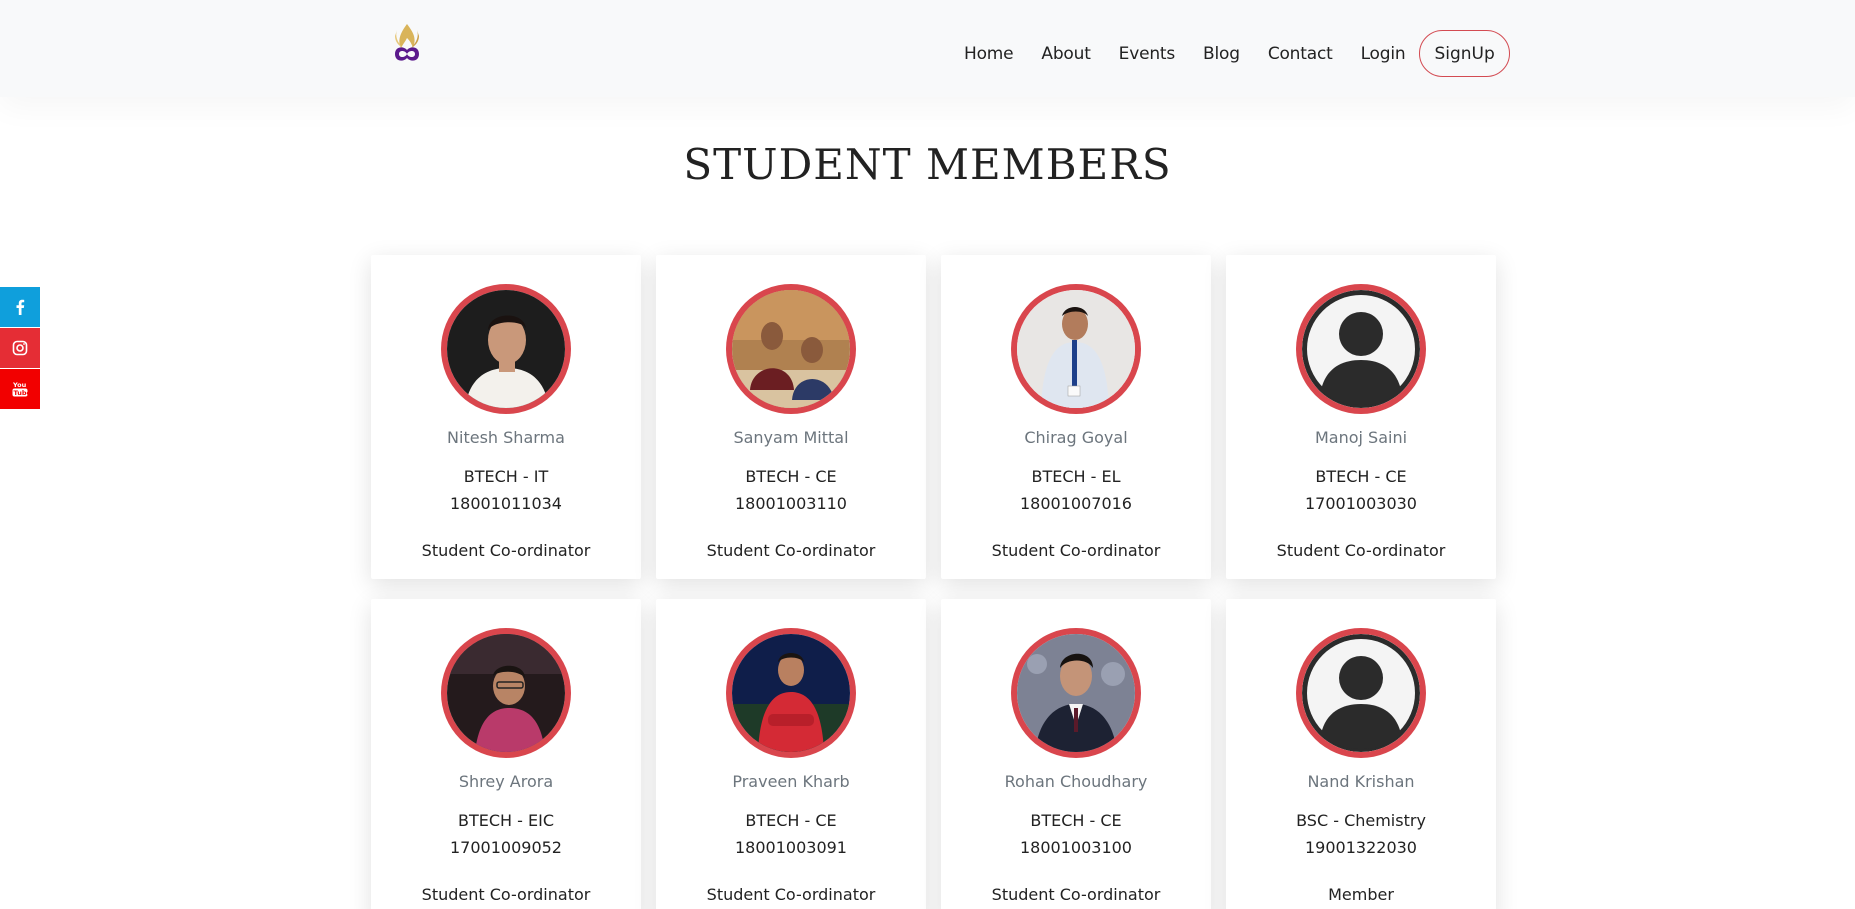  Describe the element at coordinates (505, 820) in the screenshot. I see `member-course: BTECH - EIC` at that location.